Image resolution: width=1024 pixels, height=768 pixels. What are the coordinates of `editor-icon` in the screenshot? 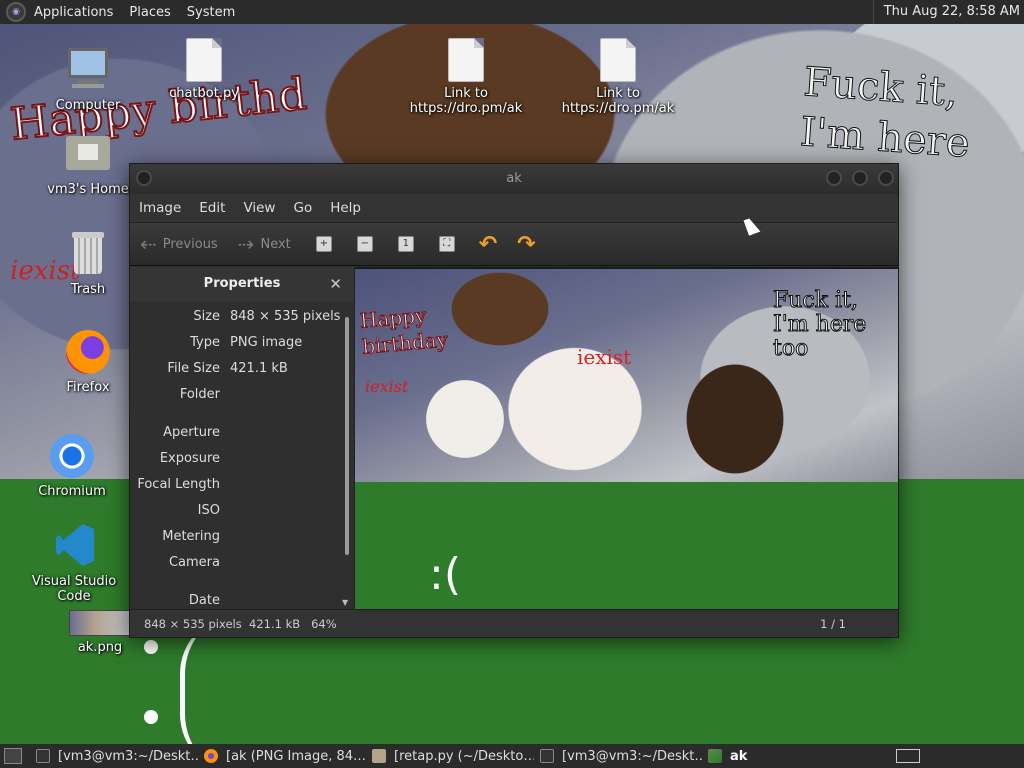 It's located at (379, 756).